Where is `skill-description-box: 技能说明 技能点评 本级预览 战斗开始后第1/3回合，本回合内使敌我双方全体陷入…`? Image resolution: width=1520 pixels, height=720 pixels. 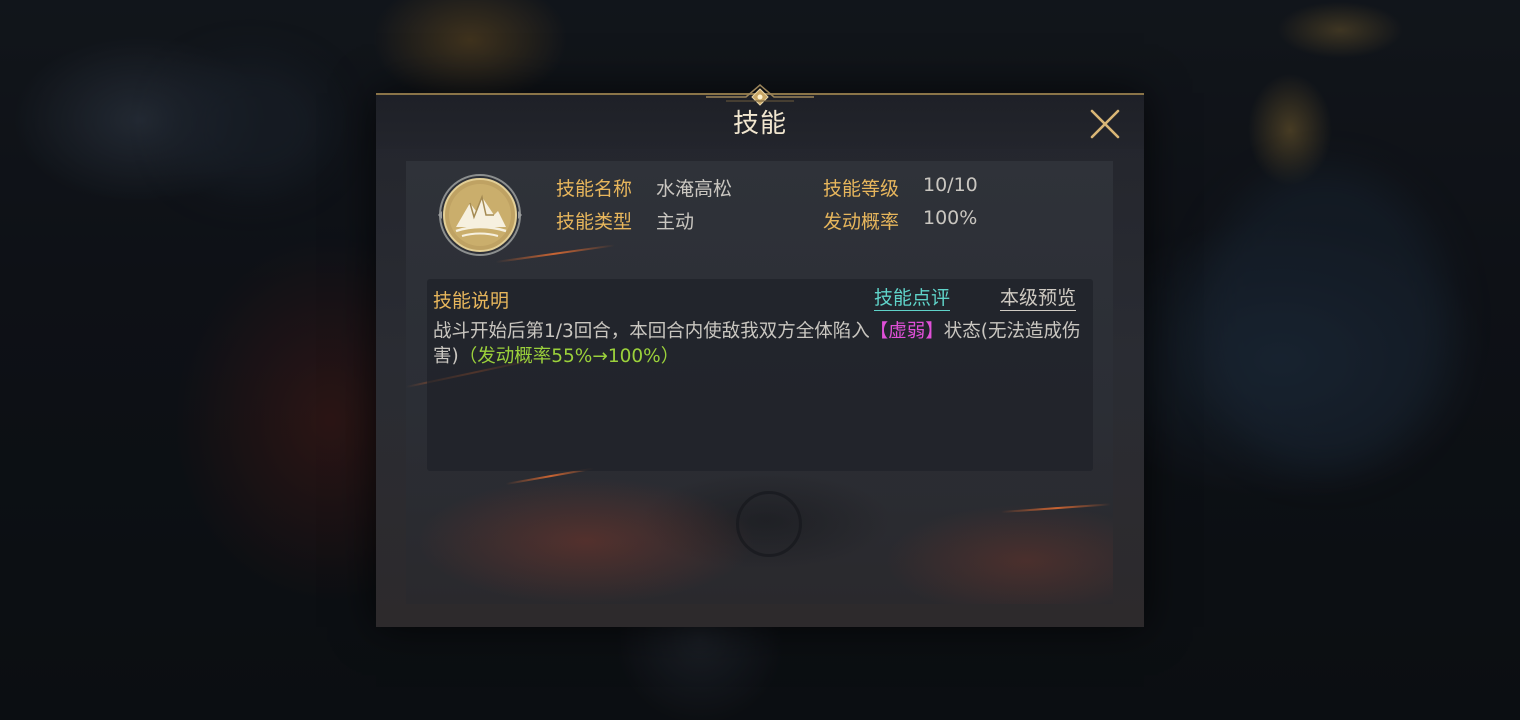 skill-description-box: 技能说明 技能点评 本级预览 战斗开始后第1/3回合，本回合内使敌我双方全体陷入… is located at coordinates (760, 375).